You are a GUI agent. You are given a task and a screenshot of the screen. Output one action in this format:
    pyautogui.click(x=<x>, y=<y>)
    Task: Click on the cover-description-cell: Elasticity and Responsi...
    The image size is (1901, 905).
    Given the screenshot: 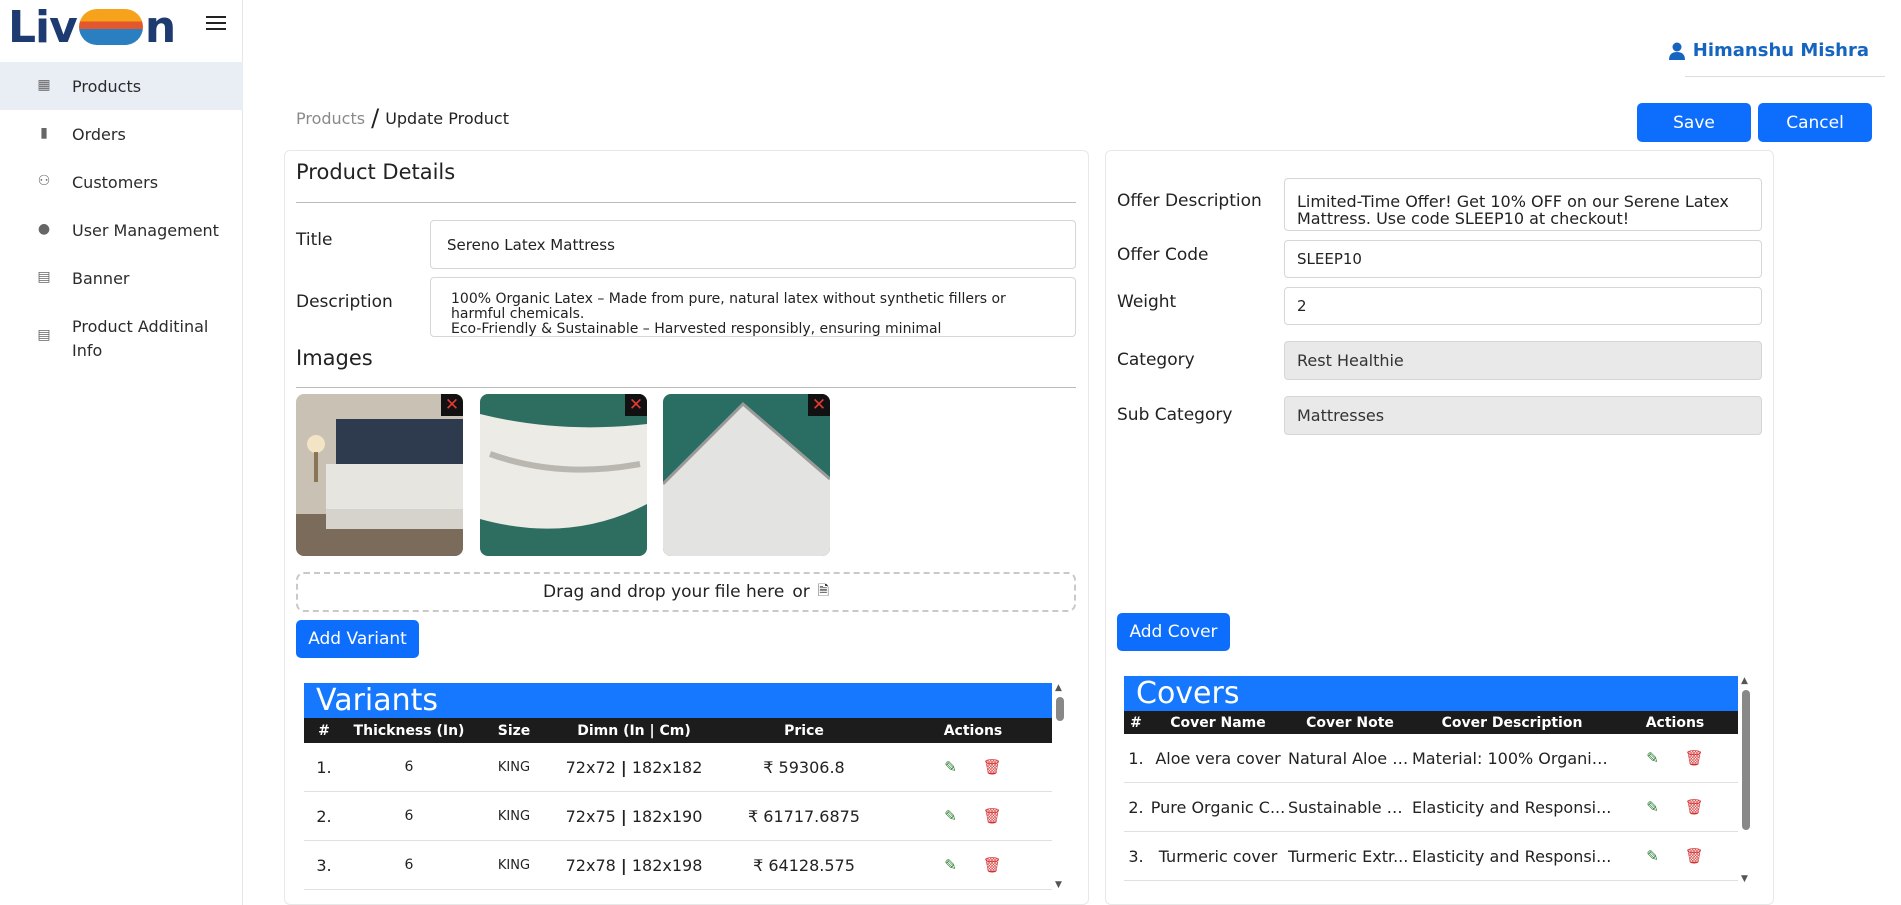 What is the action you would take?
    pyautogui.click(x=1512, y=807)
    